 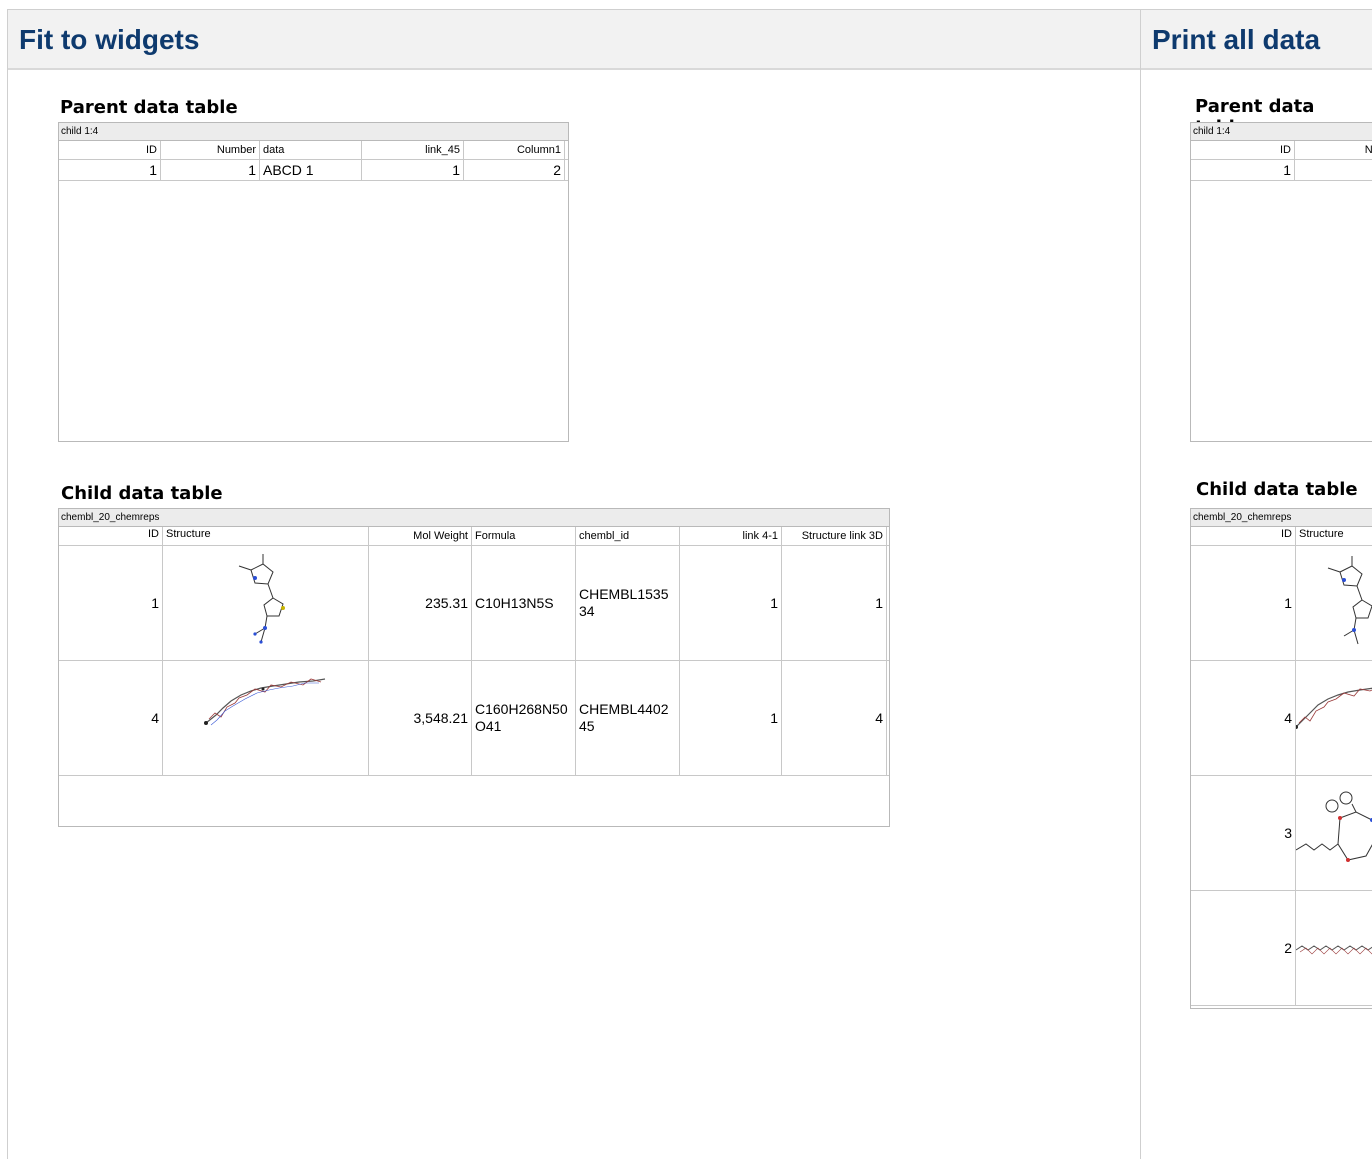 I want to click on table-row: 1 235.31 C10H13N5S CHEMBL153534 1 1, so click(x=474, y=603).